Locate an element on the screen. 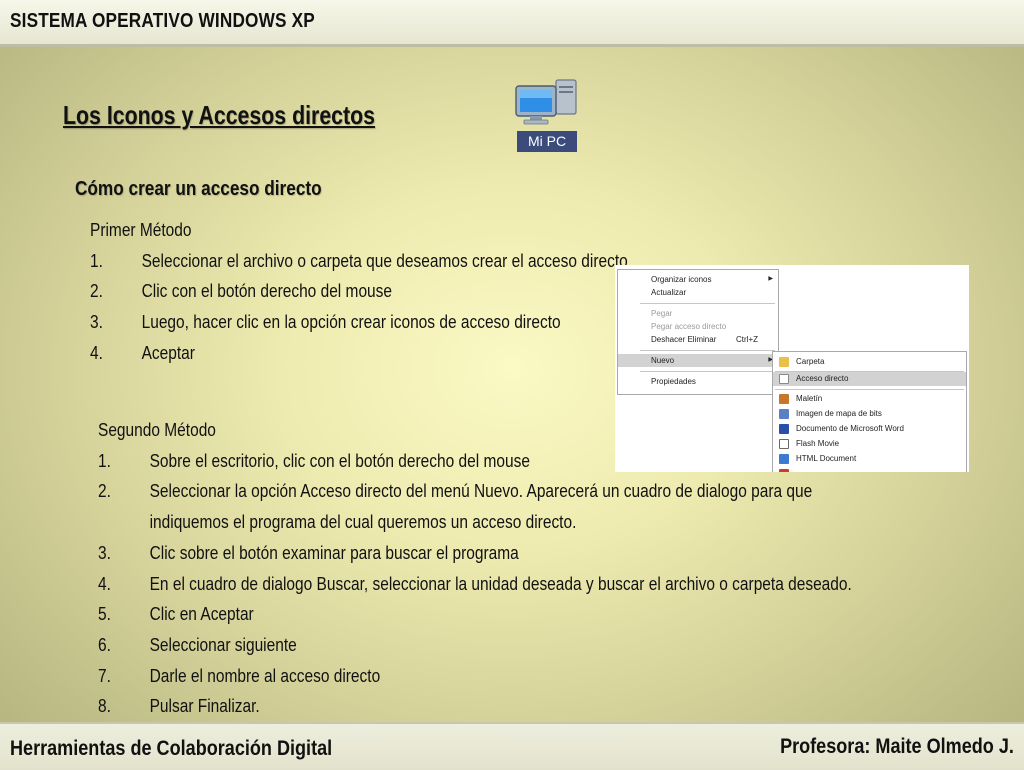 The width and height of the screenshot is (1024, 770). list-item: 2. Clic con el botón derecho del mouse is located at coordinates (241, 291).